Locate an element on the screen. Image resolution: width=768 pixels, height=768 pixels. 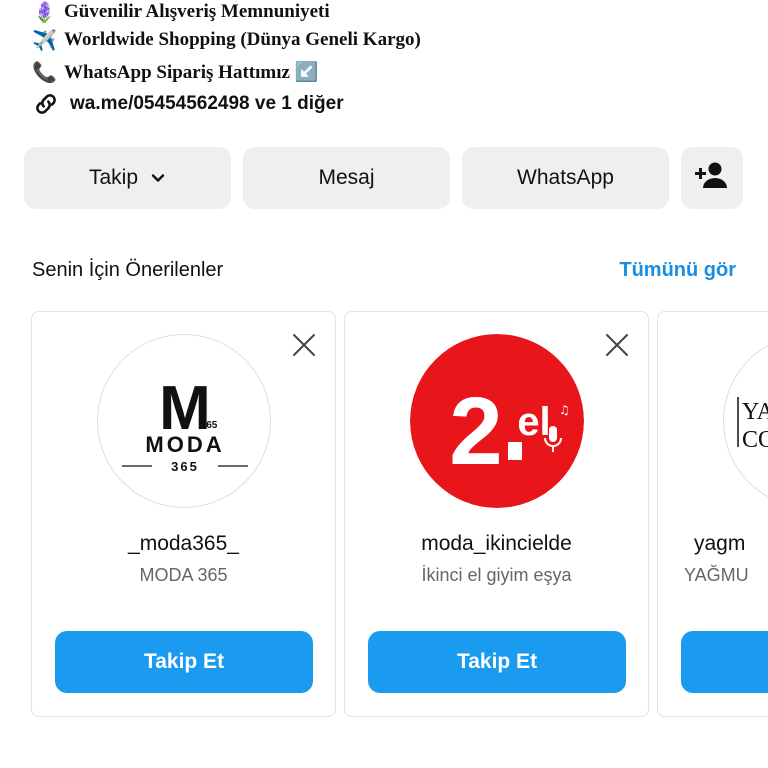
suggestion-card: YA CO yagm YAĞMU is located at coordinates (712, 514).